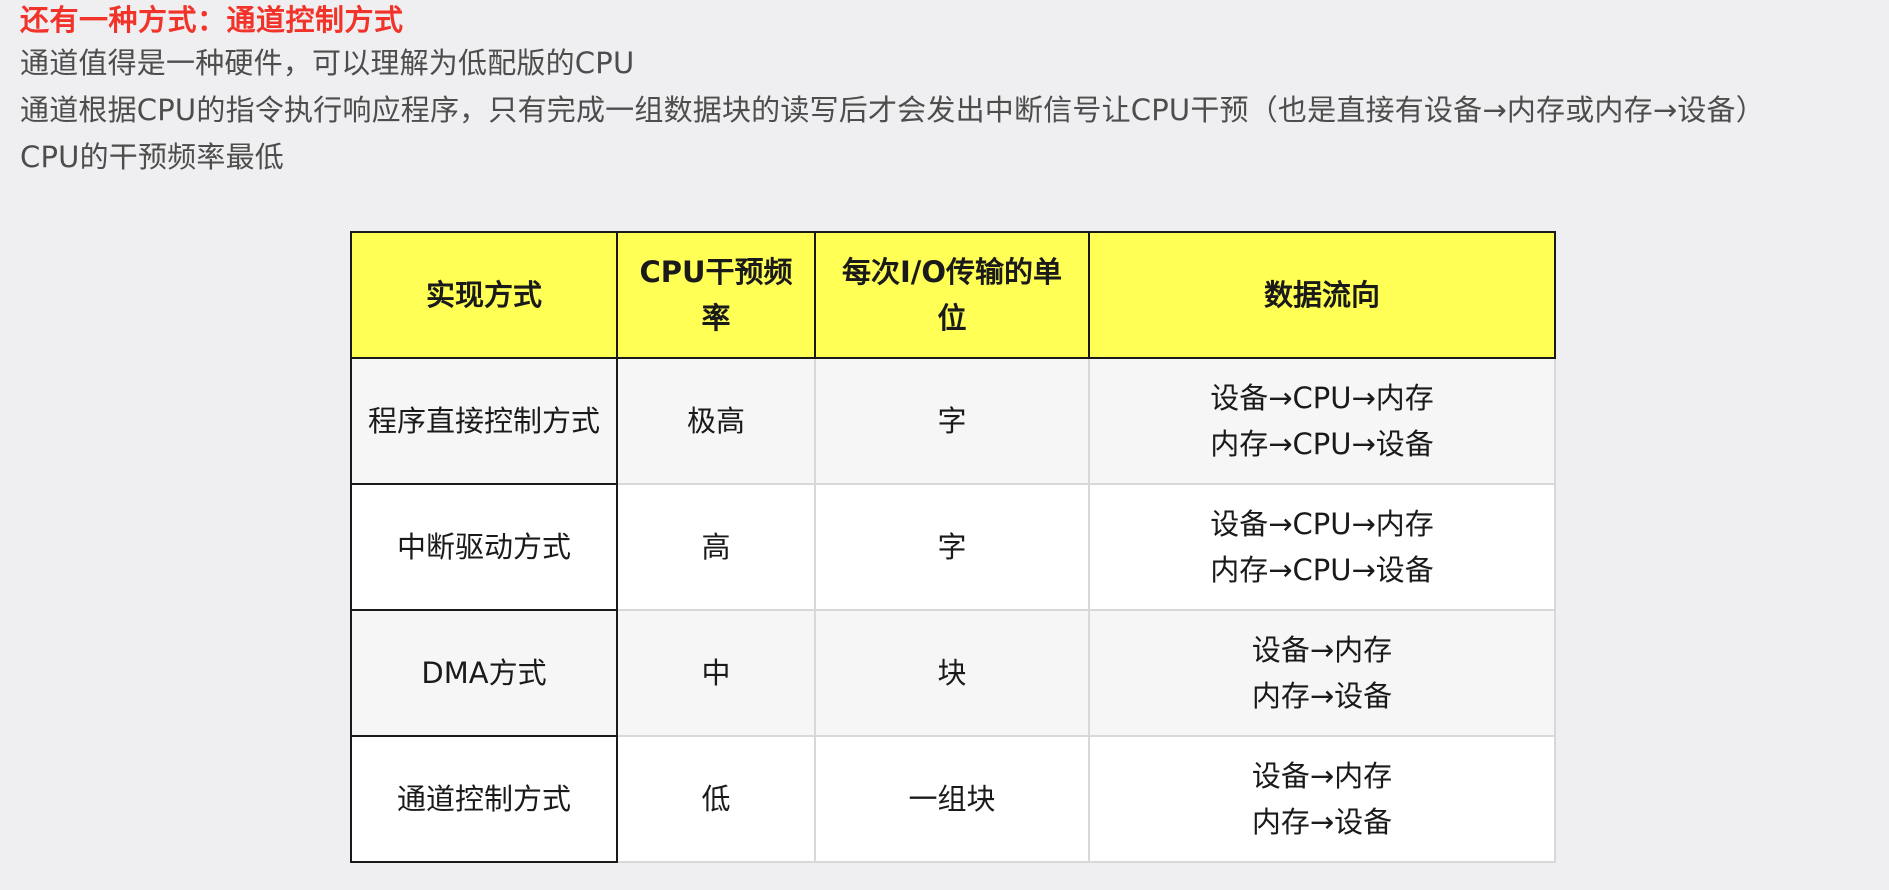 The height and width of the screenshot is (890, 1889). What do you see at coordinates (327, 63) in the screenshot?
I see `paragraph-channel-definition: 通道值得是一种硬件，可以理解为低配版的CPU` at bounding box center [327, 63].